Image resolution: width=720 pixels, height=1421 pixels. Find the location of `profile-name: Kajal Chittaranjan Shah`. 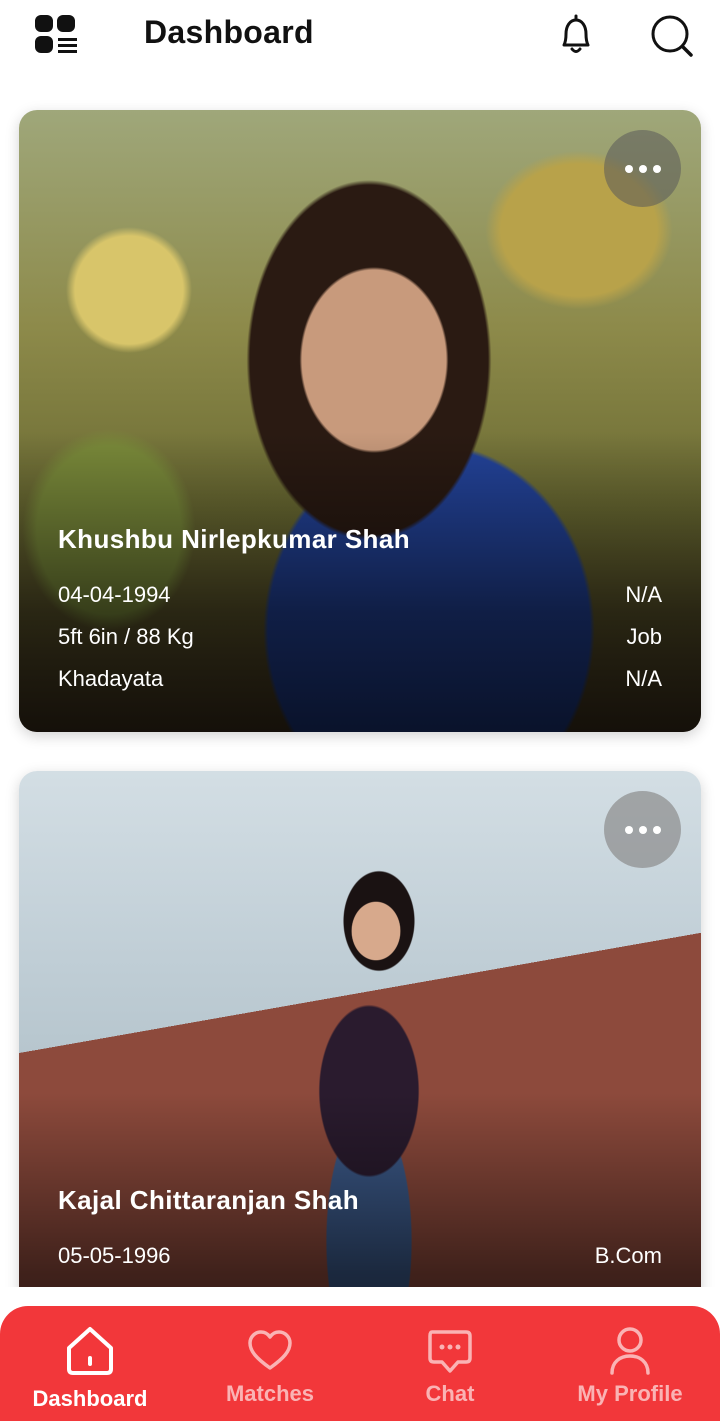

profile-name: Kajal Chittaranjan Shah is located at coordinates (209, 1200).